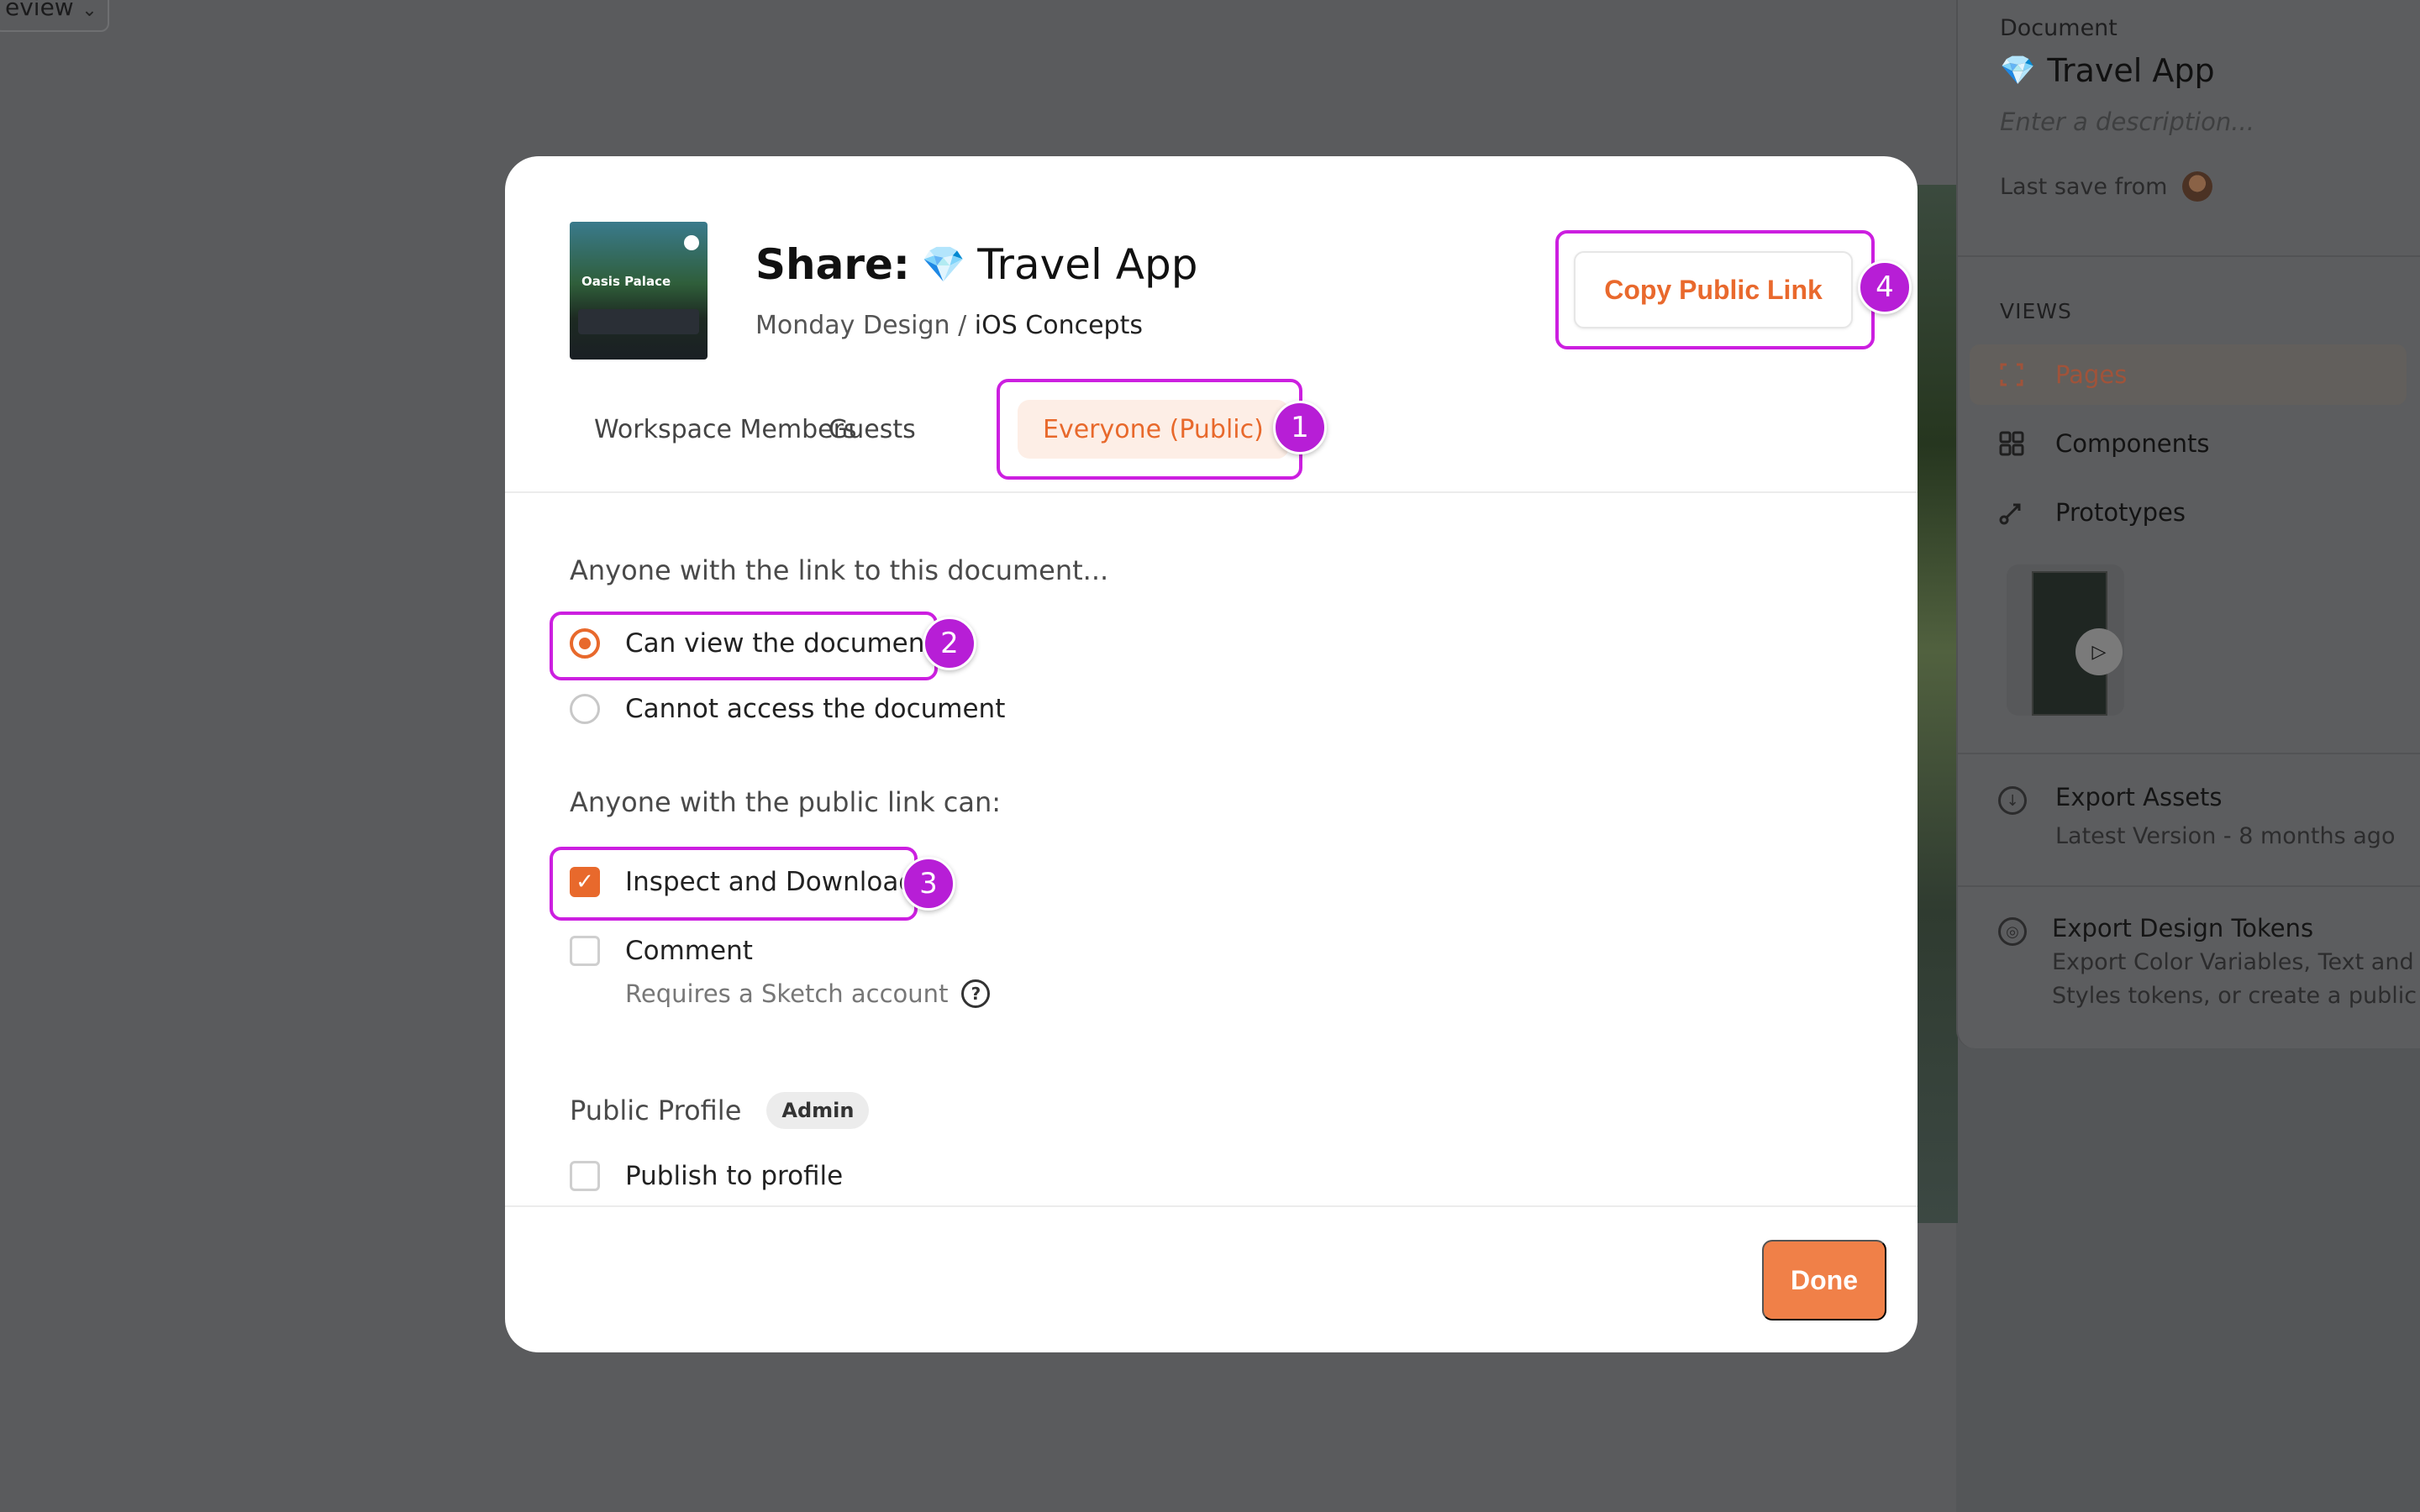  I want to click on thumbnail-bar, so click(638, 321).